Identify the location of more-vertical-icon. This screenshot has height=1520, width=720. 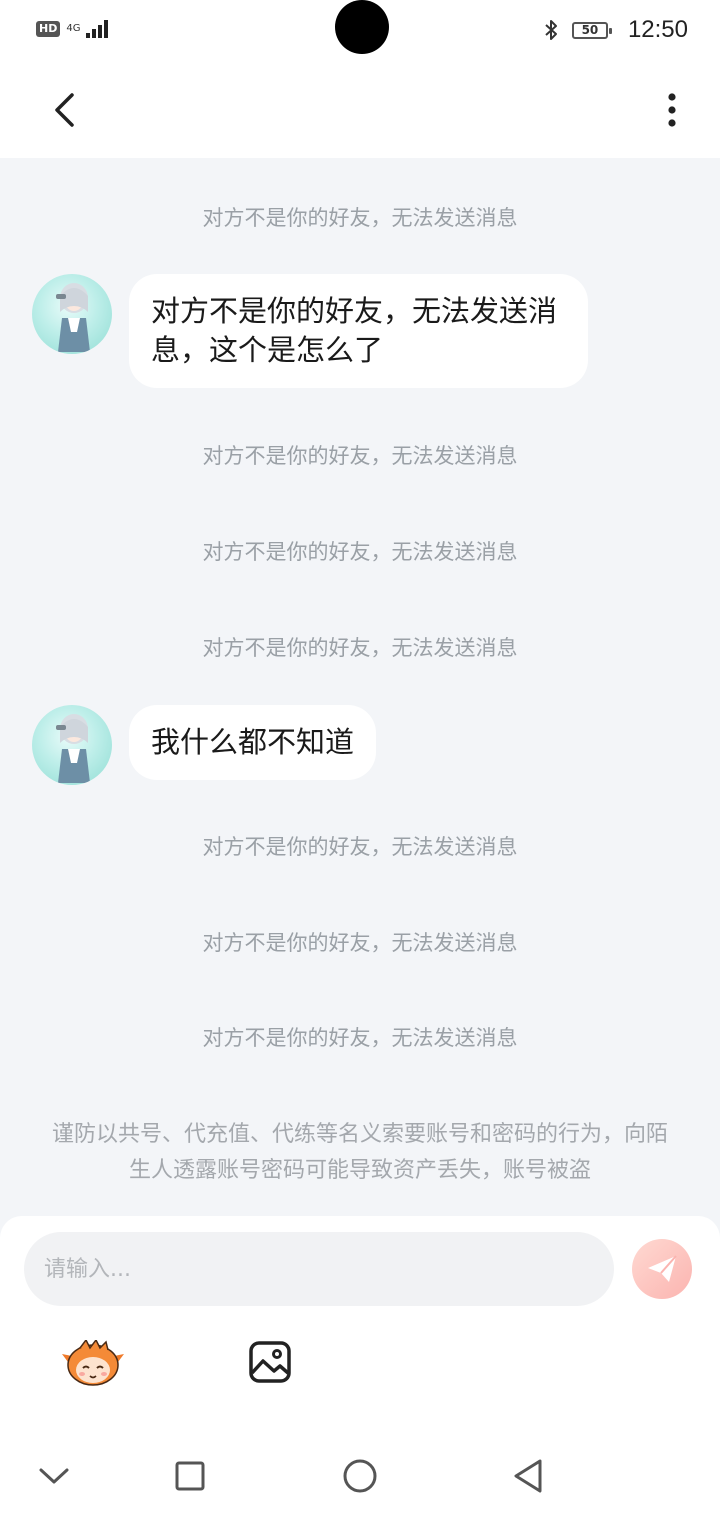
(672, 110).